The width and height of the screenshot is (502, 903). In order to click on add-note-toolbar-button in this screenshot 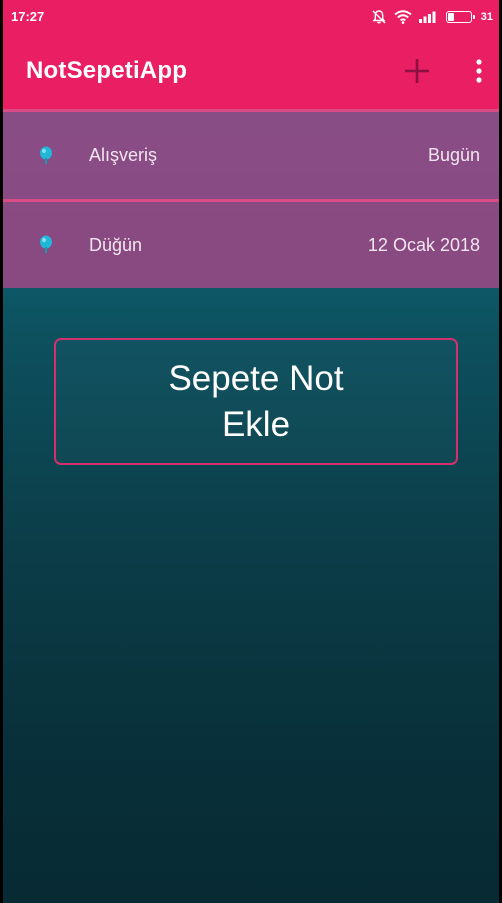, I will do `click(417, 71)`.